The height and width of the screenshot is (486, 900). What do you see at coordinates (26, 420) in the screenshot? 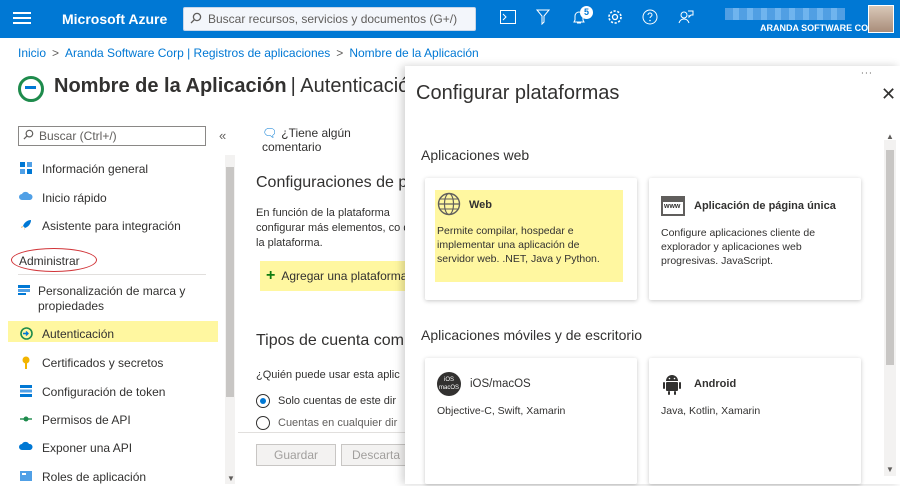
I see `api-permissions-icon` at bounding box center [26, 420].